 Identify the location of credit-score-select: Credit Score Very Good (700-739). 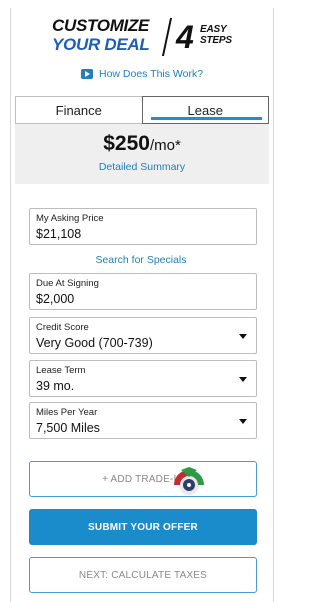
(143, 335).